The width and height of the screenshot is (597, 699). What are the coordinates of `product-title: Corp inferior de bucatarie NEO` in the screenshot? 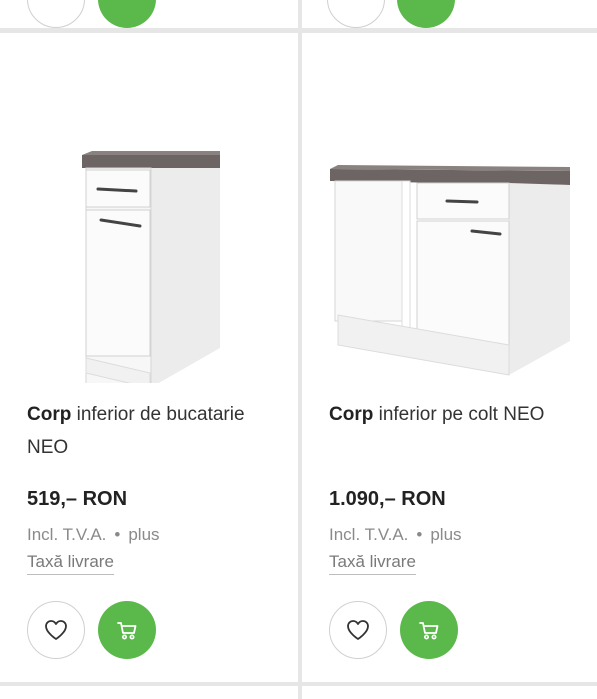 It's located at (152, 431).